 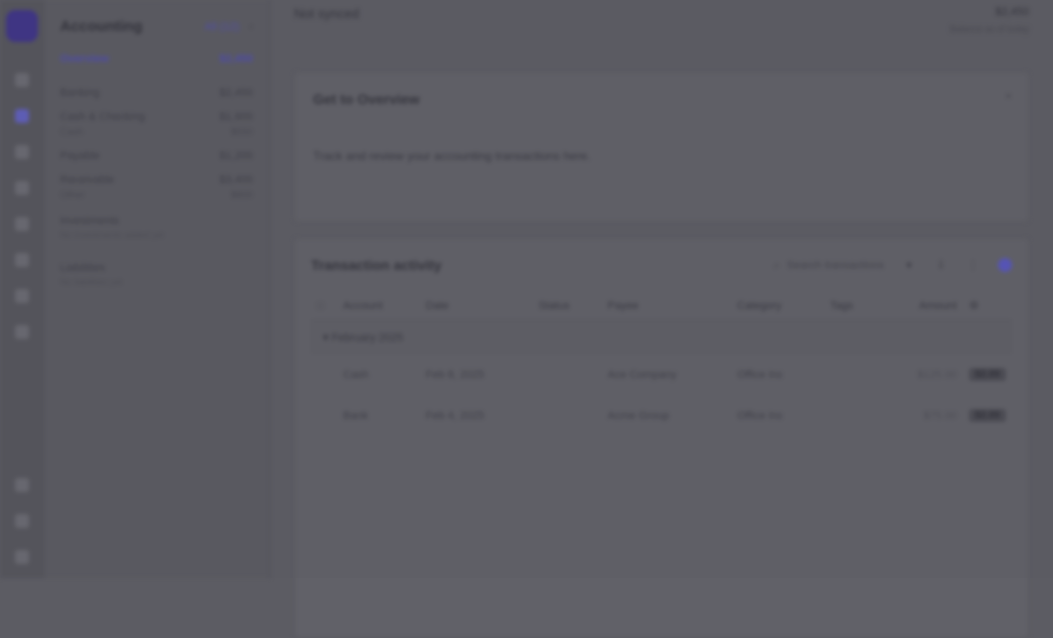 What do you see at coordinates (989, 29) in the screenshot?
I see `balance-caption: Balance as of today` at bounding box center [989, 29].